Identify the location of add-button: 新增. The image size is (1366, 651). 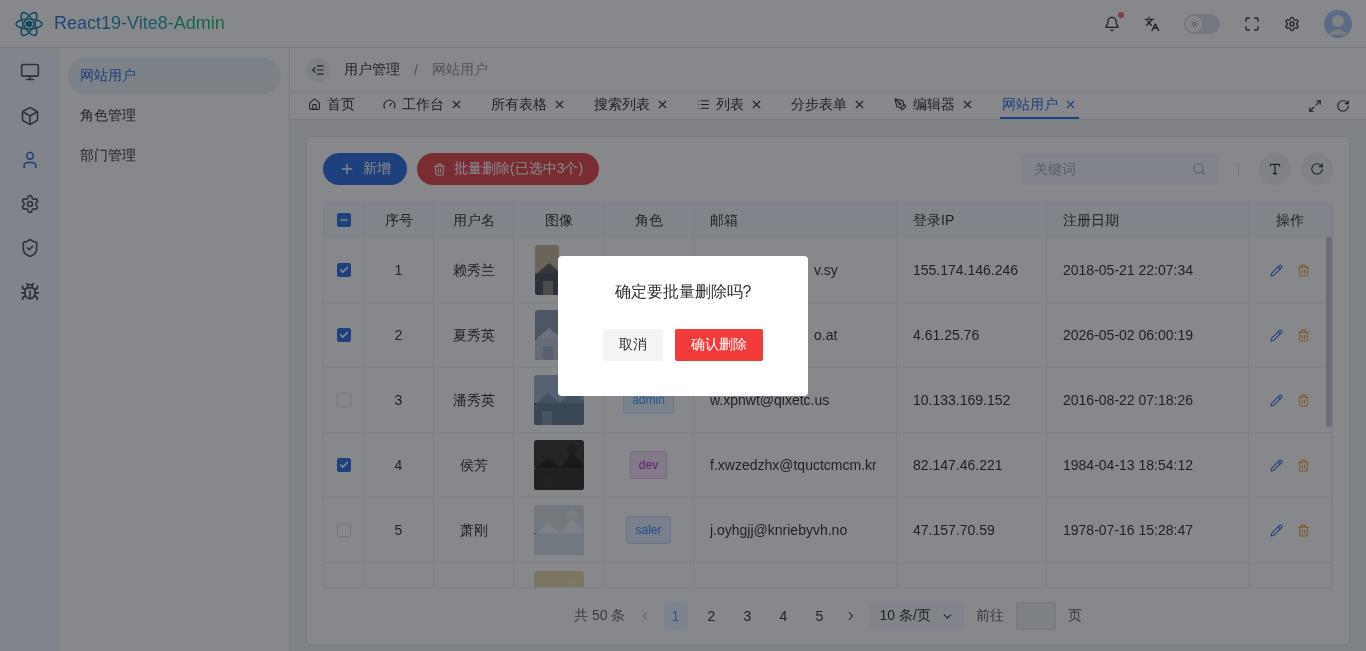
(365, 169).